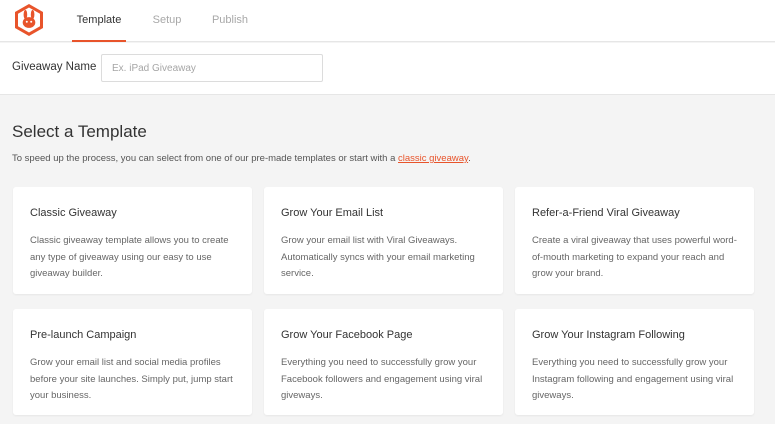 Image resolution: width=775 pixels, height=424 pixels. I want to click on intro-text-end: ., so click(469, 158).